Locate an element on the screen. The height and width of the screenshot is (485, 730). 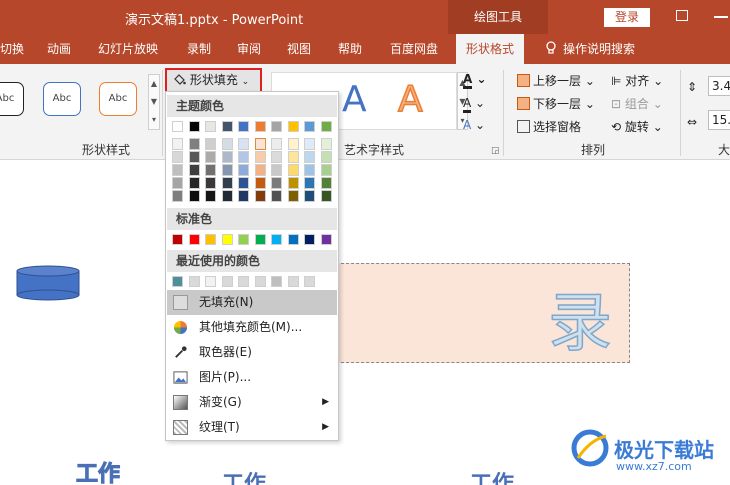
bring-forward-button: 上移一层 ⌄ is located at coordinates (556, 80).